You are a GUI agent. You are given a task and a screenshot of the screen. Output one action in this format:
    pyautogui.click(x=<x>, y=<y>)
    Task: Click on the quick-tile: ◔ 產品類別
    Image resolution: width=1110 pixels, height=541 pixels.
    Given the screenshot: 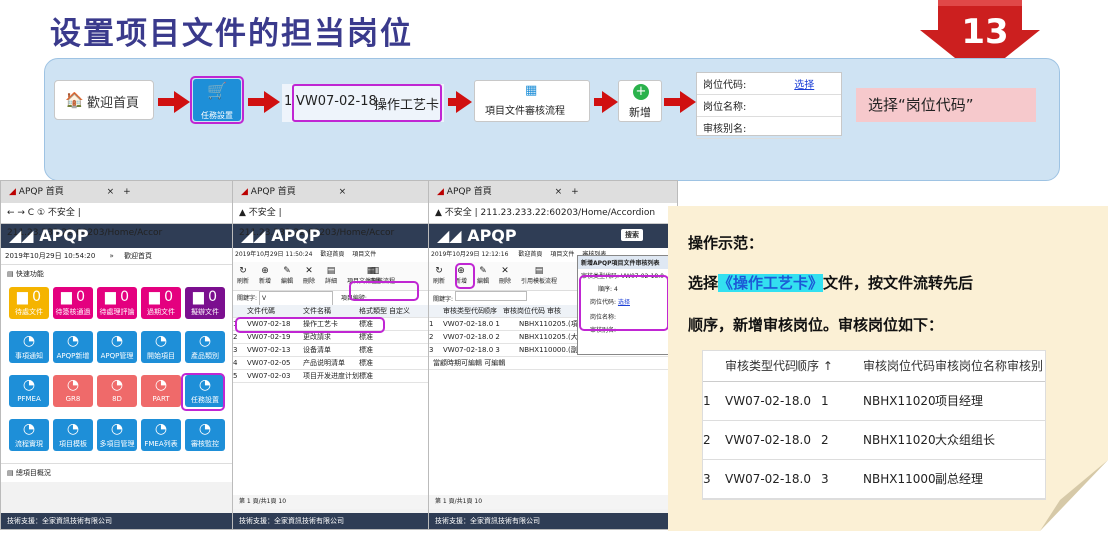 What is the action you would take?
    pyautogui.click(x=205, y=347)
    